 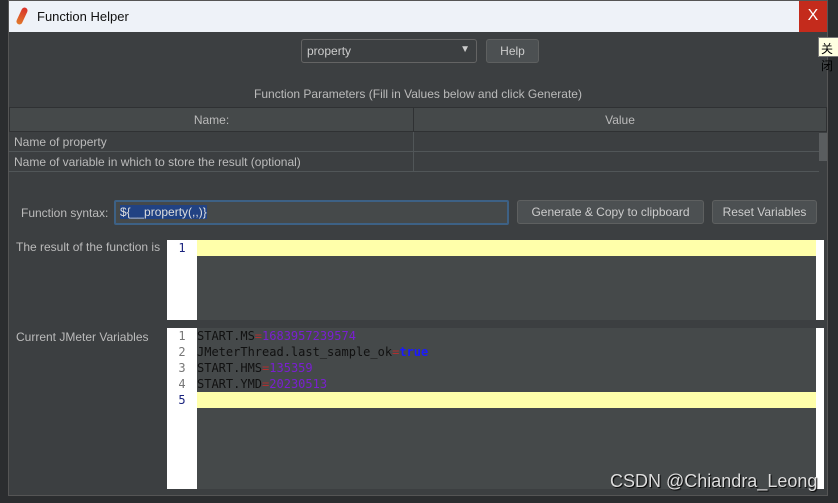 I want to click on var-key: START.HMS, so click(x=230, y=368).